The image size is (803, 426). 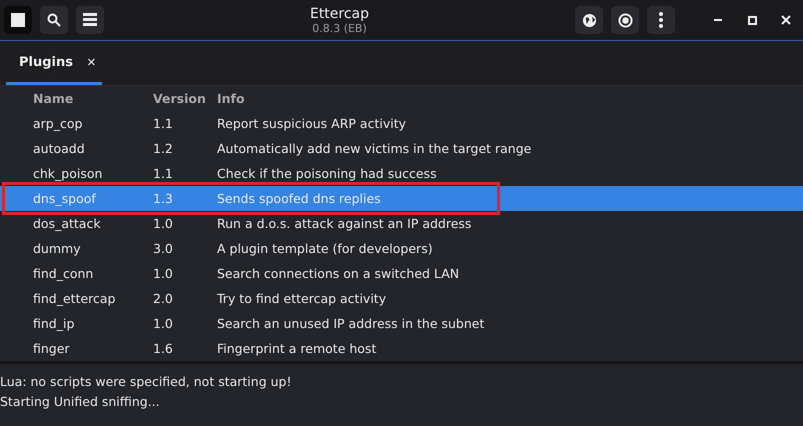 I want to click on table-row: arp_cop 1.1 Report suspicious ARP activity, so click(x=401, y=123).